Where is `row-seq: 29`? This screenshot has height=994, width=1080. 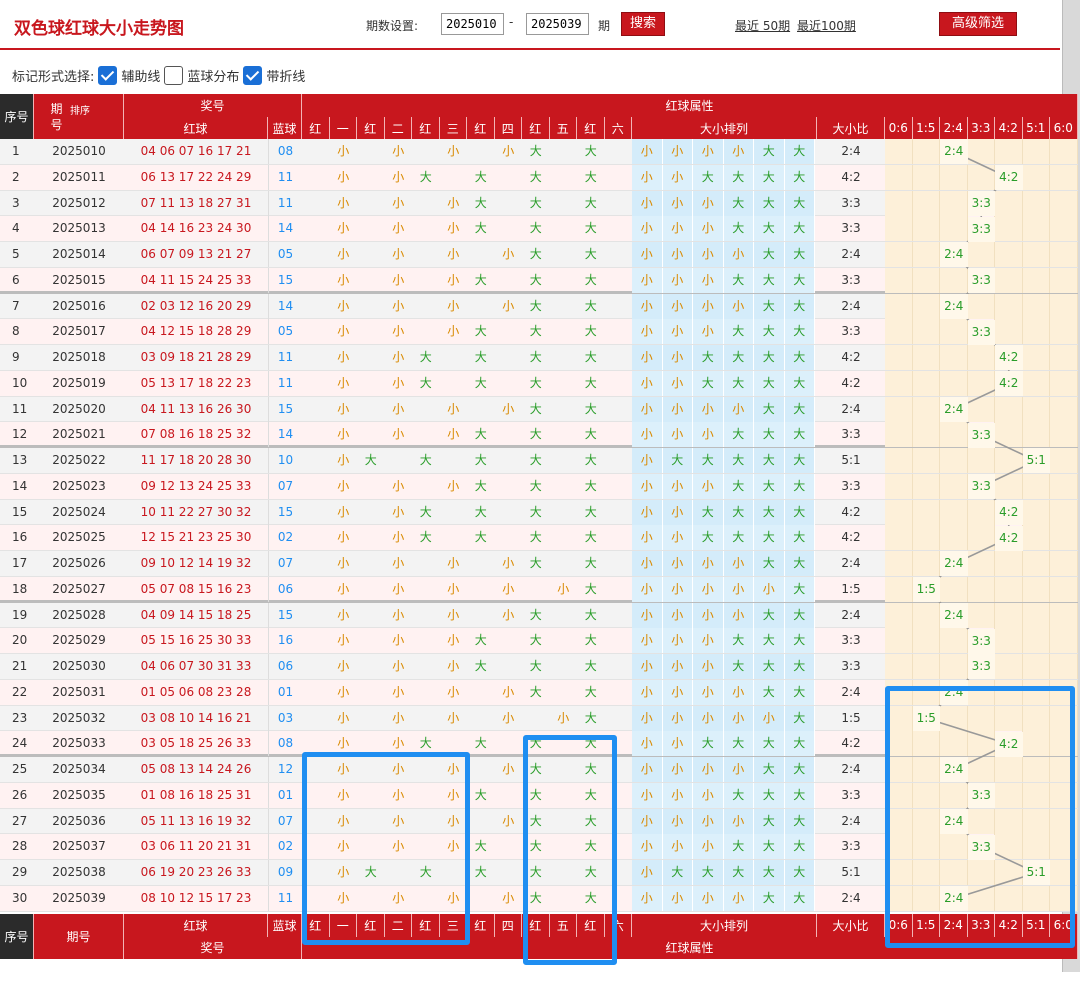
row-seq: 29 is located at coordinates (20, 872).